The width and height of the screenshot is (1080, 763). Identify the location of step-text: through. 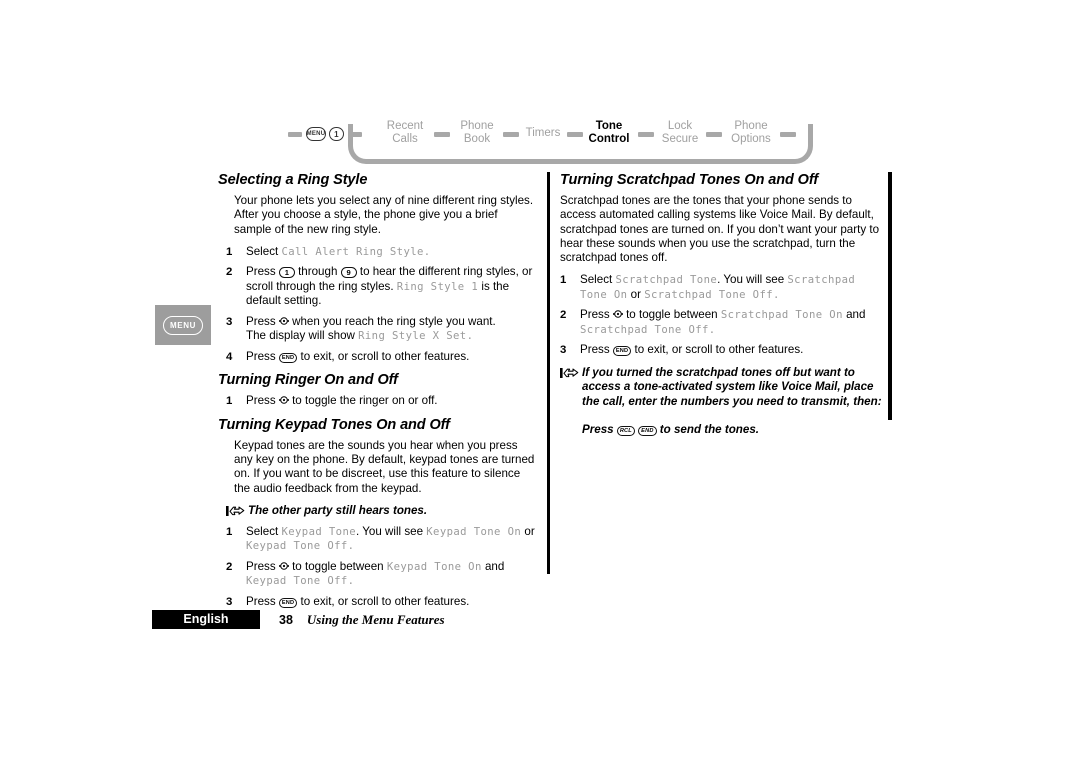
(317, 272).